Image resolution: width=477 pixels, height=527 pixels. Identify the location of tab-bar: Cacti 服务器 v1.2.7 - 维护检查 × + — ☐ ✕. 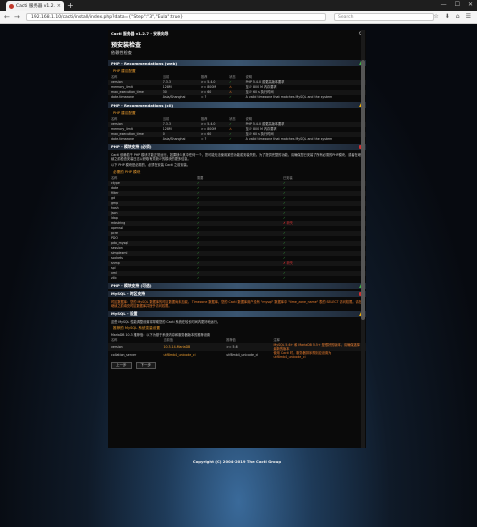
(238, 5).